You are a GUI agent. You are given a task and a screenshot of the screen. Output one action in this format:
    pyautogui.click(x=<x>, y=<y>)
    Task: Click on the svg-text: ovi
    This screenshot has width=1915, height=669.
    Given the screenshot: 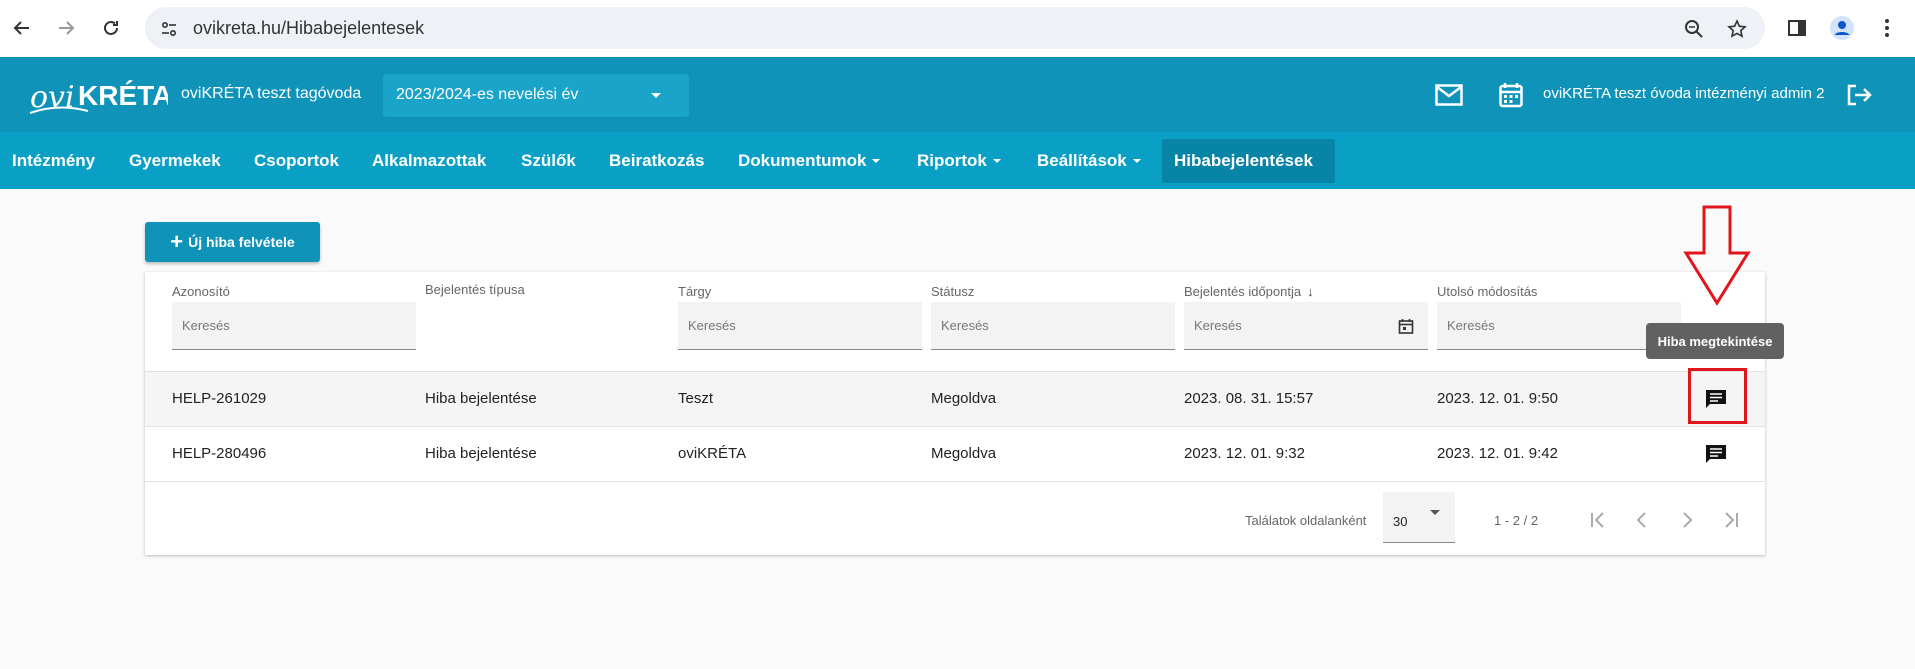 What is the action you would take?
    pyautogui.click(x=52, y=97)
    